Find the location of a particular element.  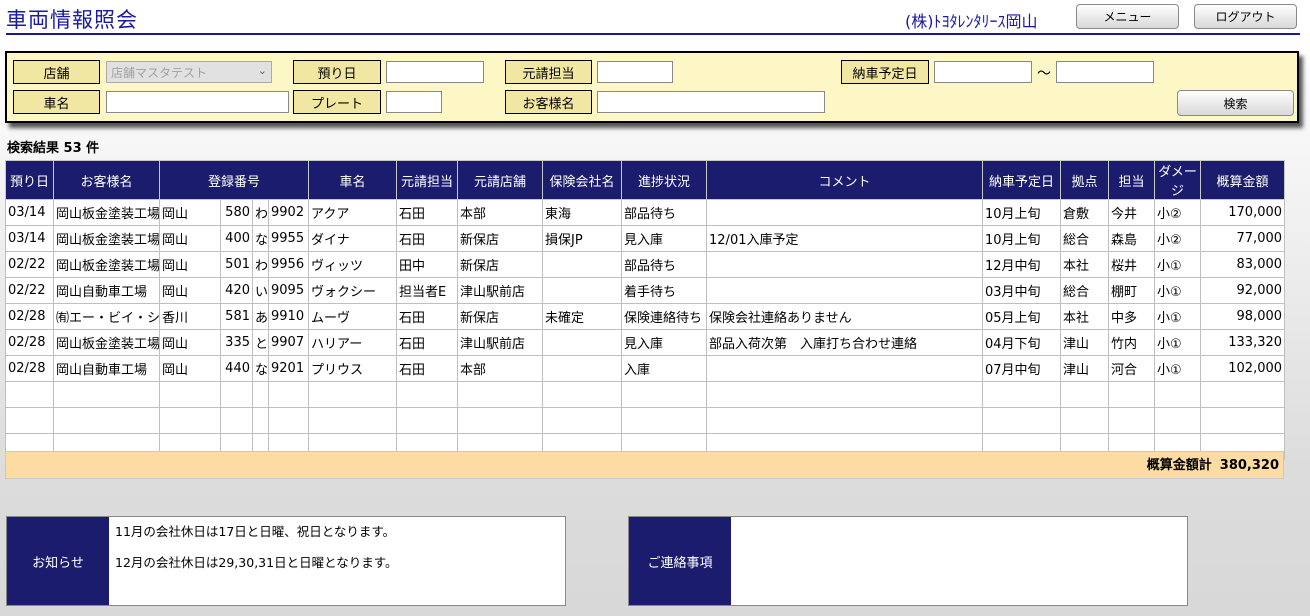

cell-delivery: 10月上旬 is located at coordinates (1022, 238).